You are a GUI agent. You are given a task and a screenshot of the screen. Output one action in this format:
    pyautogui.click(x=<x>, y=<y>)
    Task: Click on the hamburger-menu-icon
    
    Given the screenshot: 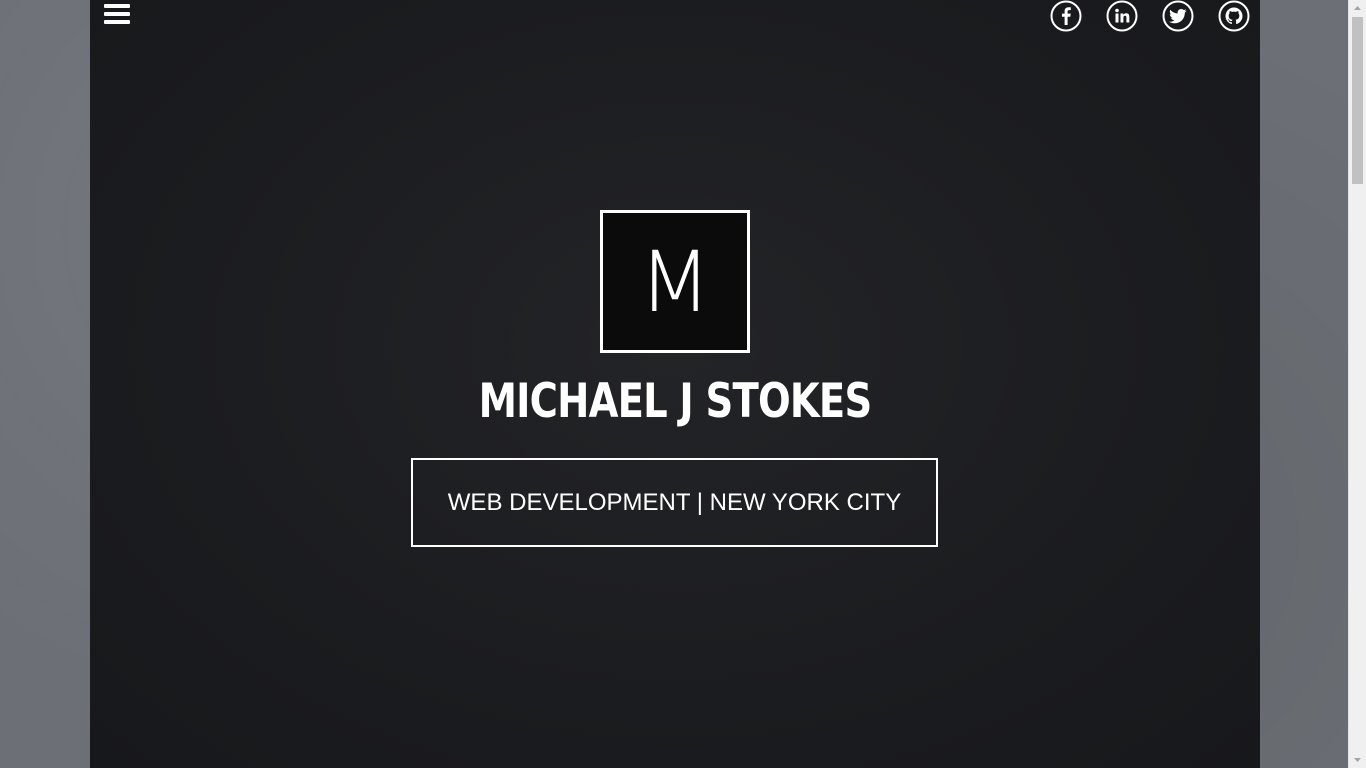 What is the action you would take?
    pyautogui.click(x=117, y=14)
    